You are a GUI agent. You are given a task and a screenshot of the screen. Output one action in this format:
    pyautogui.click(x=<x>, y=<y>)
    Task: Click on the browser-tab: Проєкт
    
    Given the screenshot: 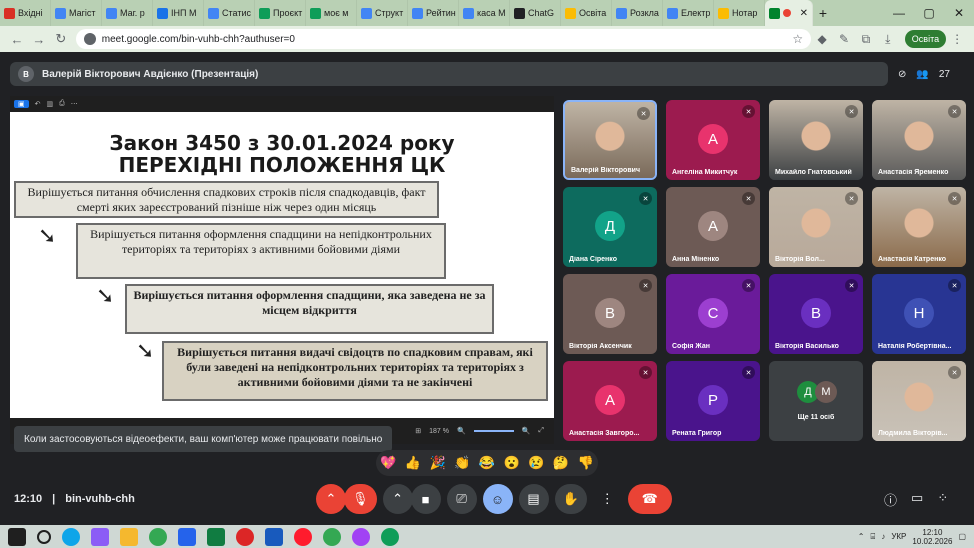 What is the action you would take?
    pyautogui.click(x=280, y=13)
    